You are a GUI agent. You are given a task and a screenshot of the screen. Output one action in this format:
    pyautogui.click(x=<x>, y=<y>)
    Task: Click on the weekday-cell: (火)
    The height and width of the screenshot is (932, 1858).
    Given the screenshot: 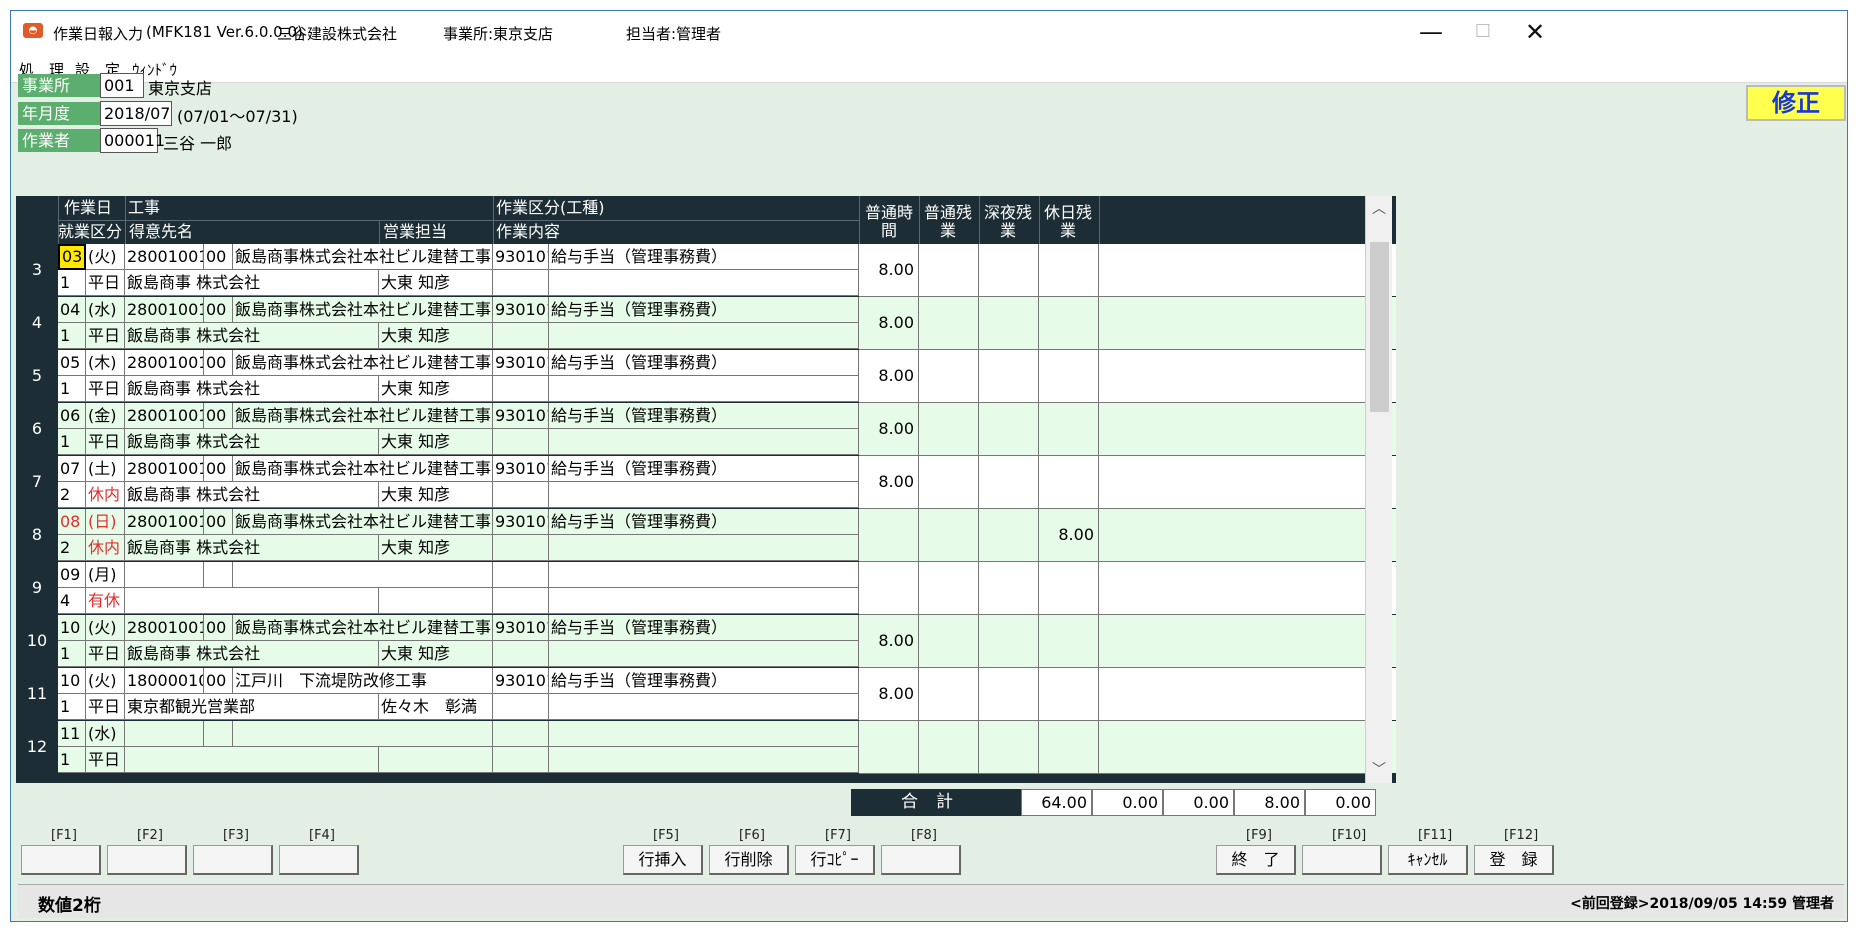 What is the action you would take?
    pyautogui.click(x=105, y=628)
    